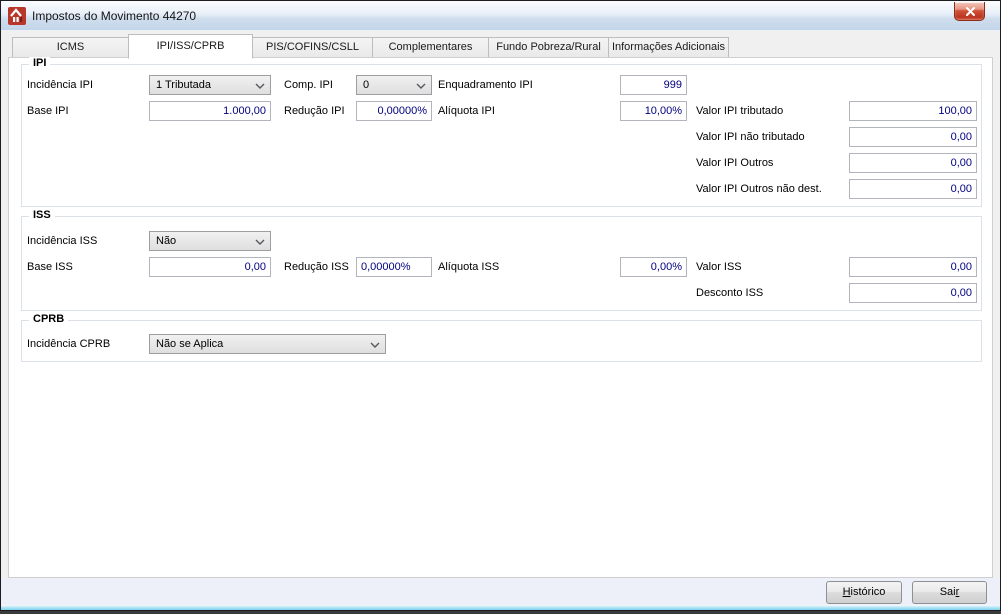 Image resolution: width=1001 pixels, height=614 pixels. I want to click on incidencia-ipi-select: 1 Tributada, so click(210, 85).